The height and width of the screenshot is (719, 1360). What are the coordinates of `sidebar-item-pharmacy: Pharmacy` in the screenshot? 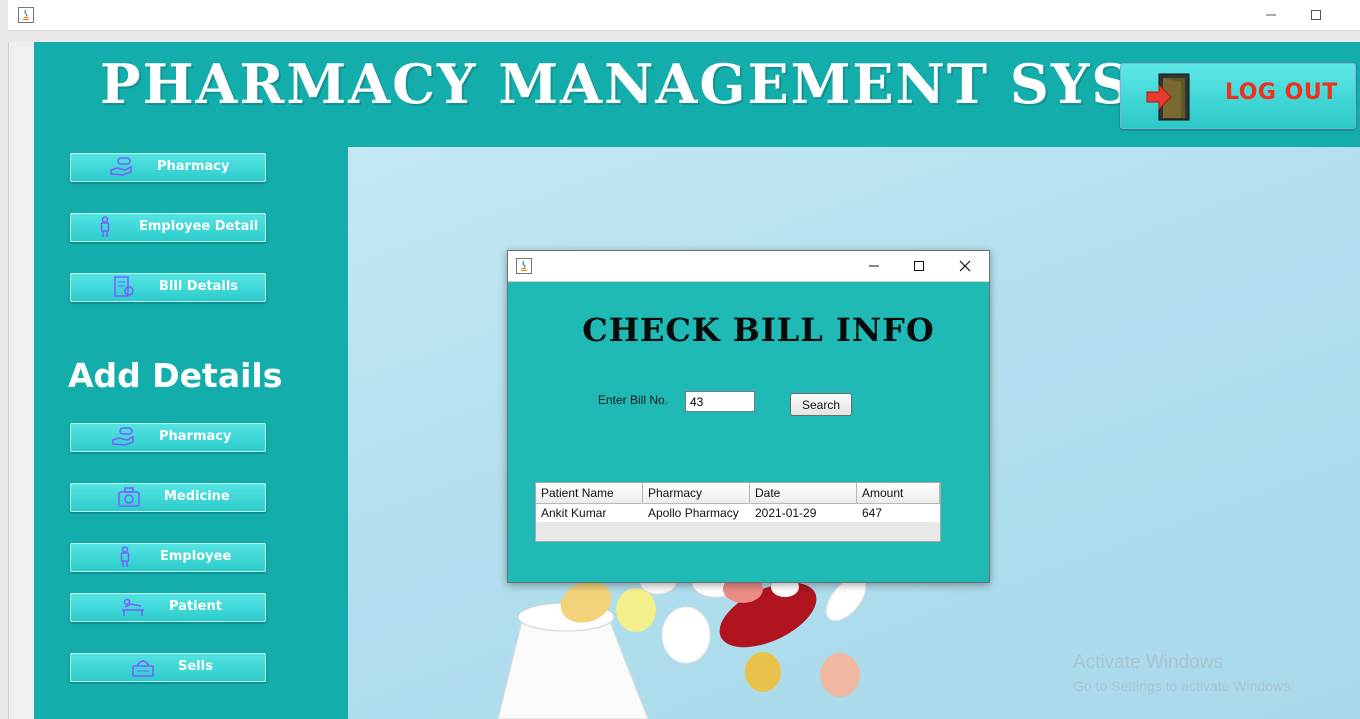 It's located at (168, 167).